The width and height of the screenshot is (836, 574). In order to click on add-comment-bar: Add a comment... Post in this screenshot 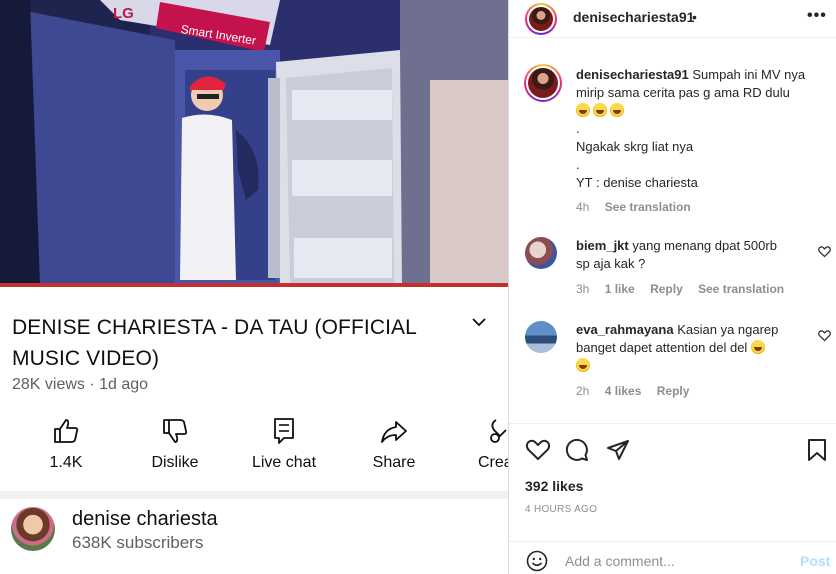, I will do `click(672, 557)`.